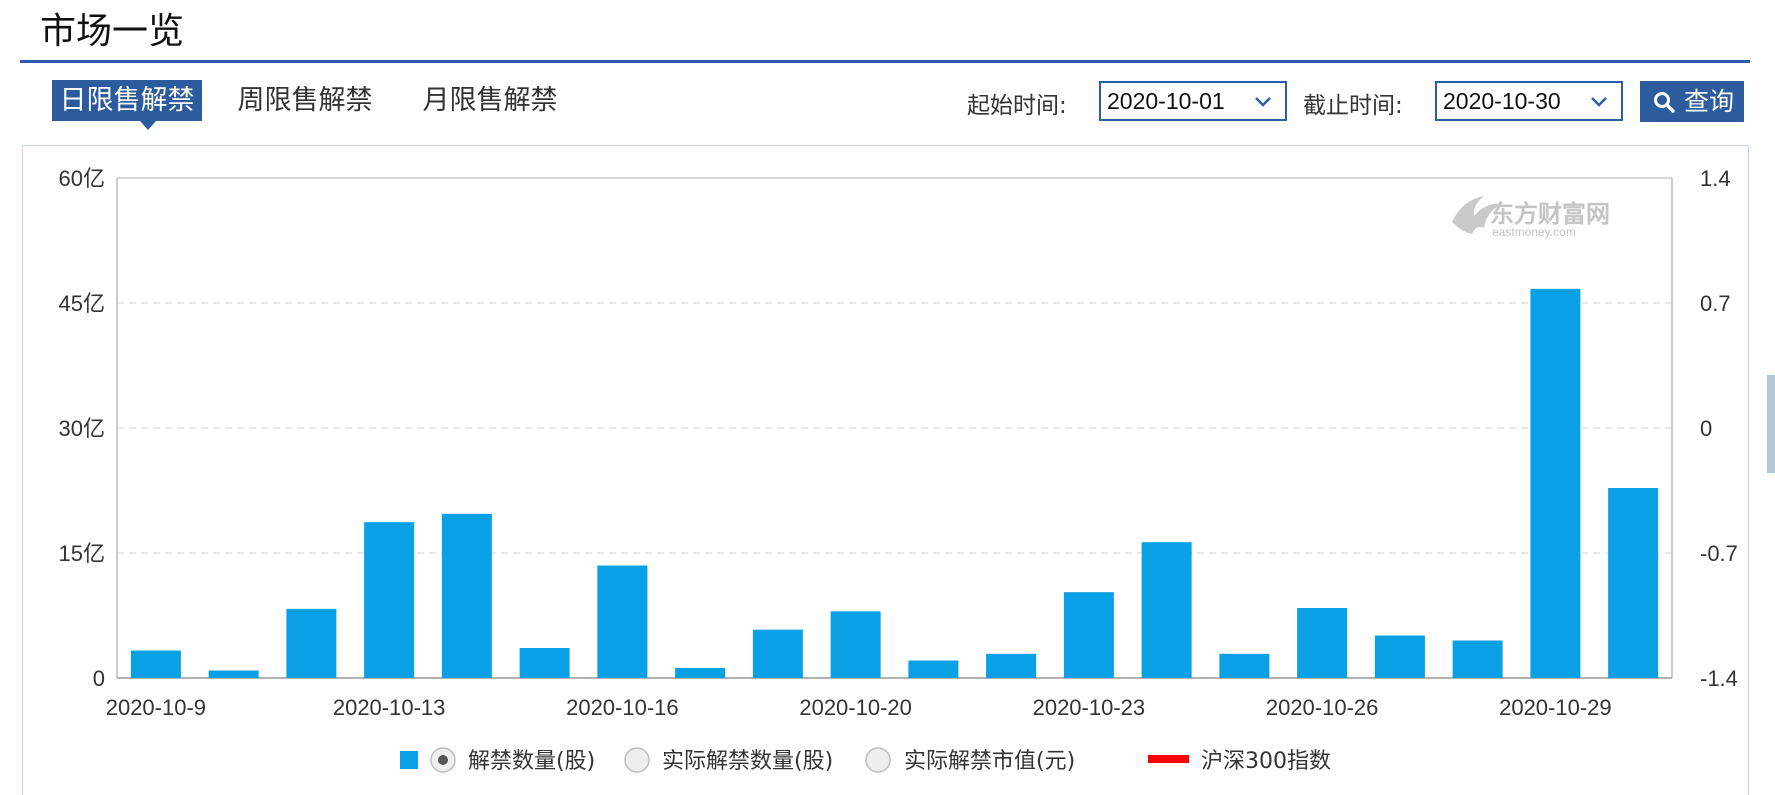  Describe the element at coordinates (1715, 178) in the screenshot. I see `y-right-tick-label: 1.4` at that location.